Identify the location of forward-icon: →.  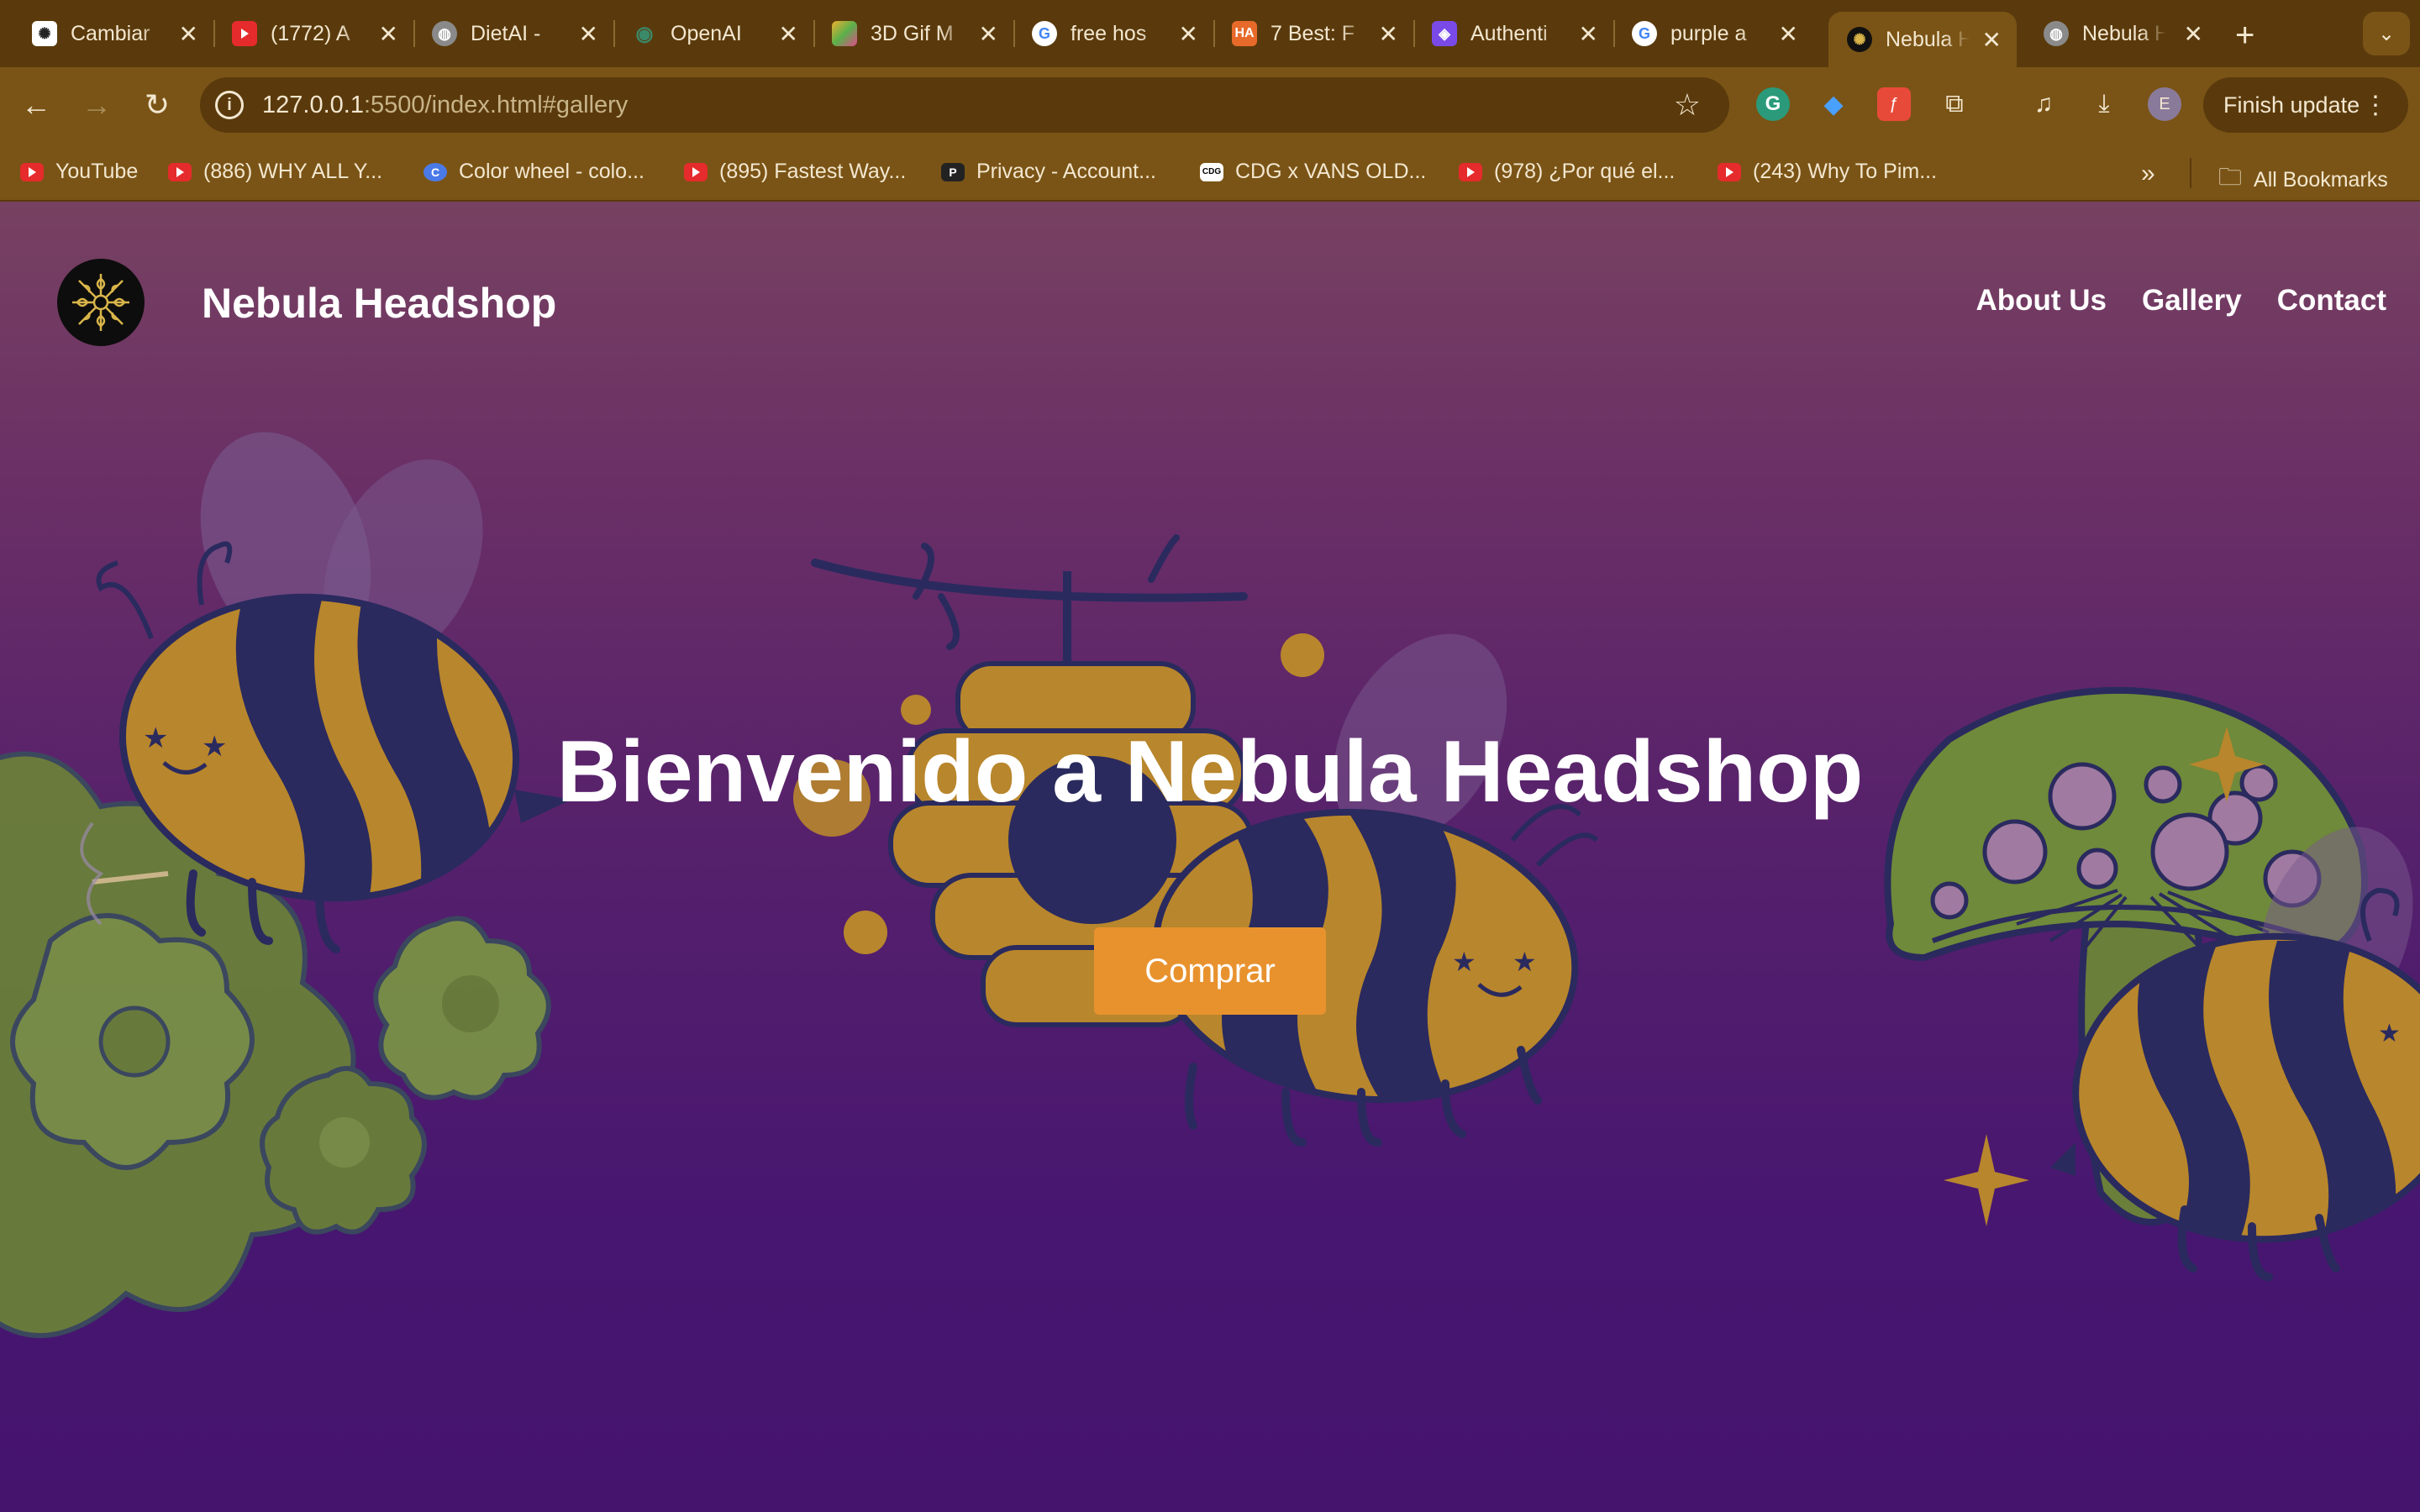
(96, 105).